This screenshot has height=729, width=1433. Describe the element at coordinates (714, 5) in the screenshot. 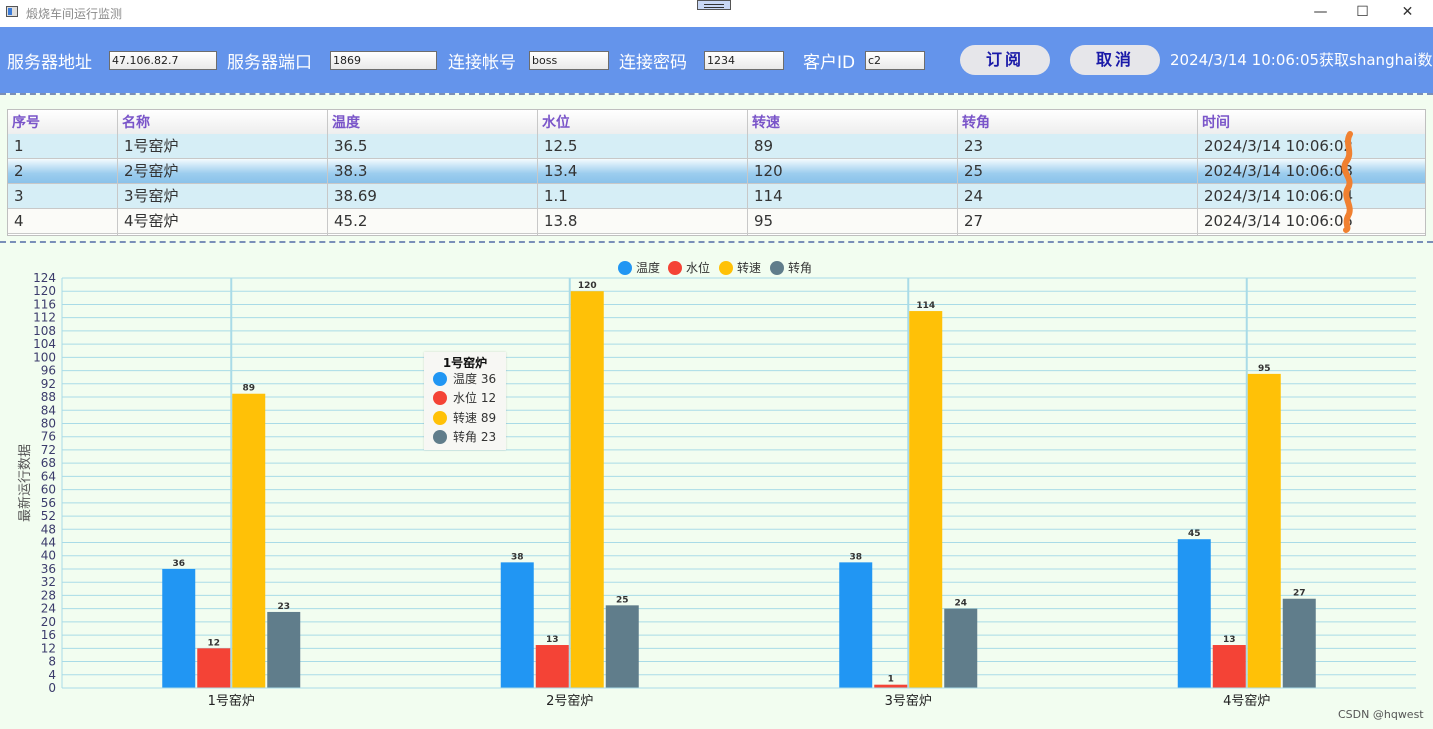

I see `drag-handle-icon` at that location.